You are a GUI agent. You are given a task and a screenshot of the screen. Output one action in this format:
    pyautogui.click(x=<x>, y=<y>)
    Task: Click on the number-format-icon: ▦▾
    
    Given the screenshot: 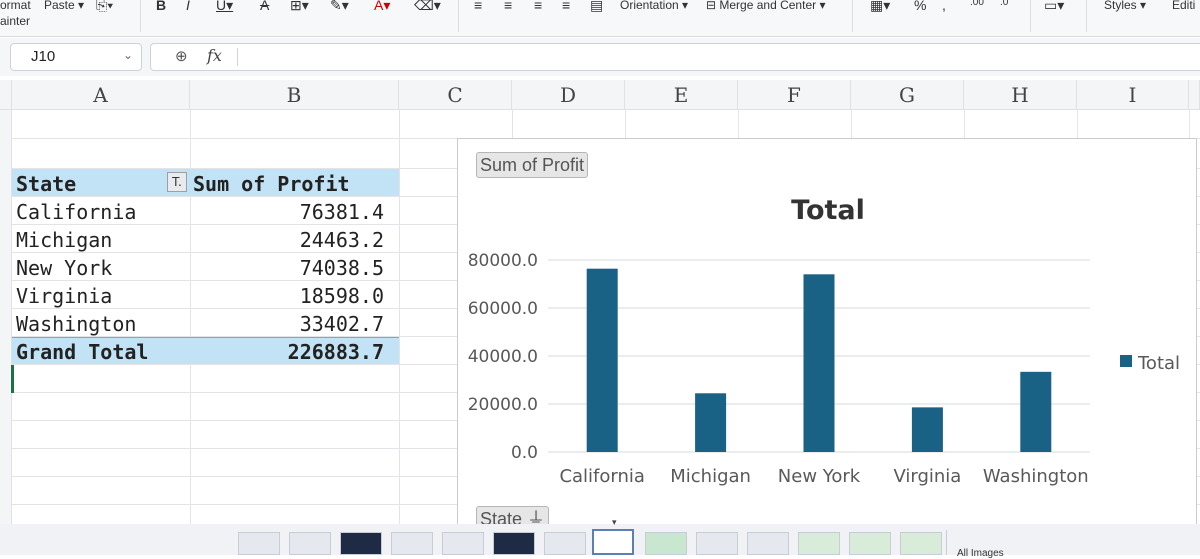 What is the action you would take?
    pyautogui.click(x=880, y=7)
    